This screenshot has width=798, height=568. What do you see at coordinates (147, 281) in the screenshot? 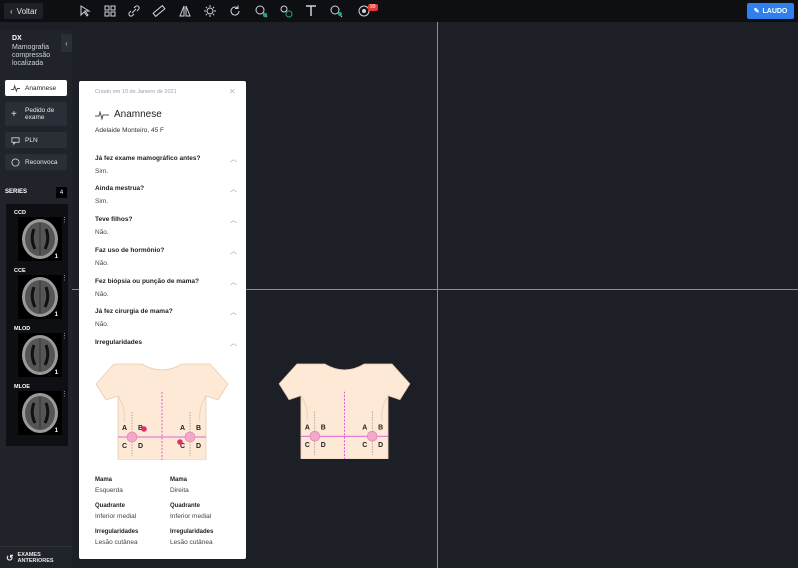
I see `question: Fez biópsia ou punção de mama?` at bounding box center [147, 281].